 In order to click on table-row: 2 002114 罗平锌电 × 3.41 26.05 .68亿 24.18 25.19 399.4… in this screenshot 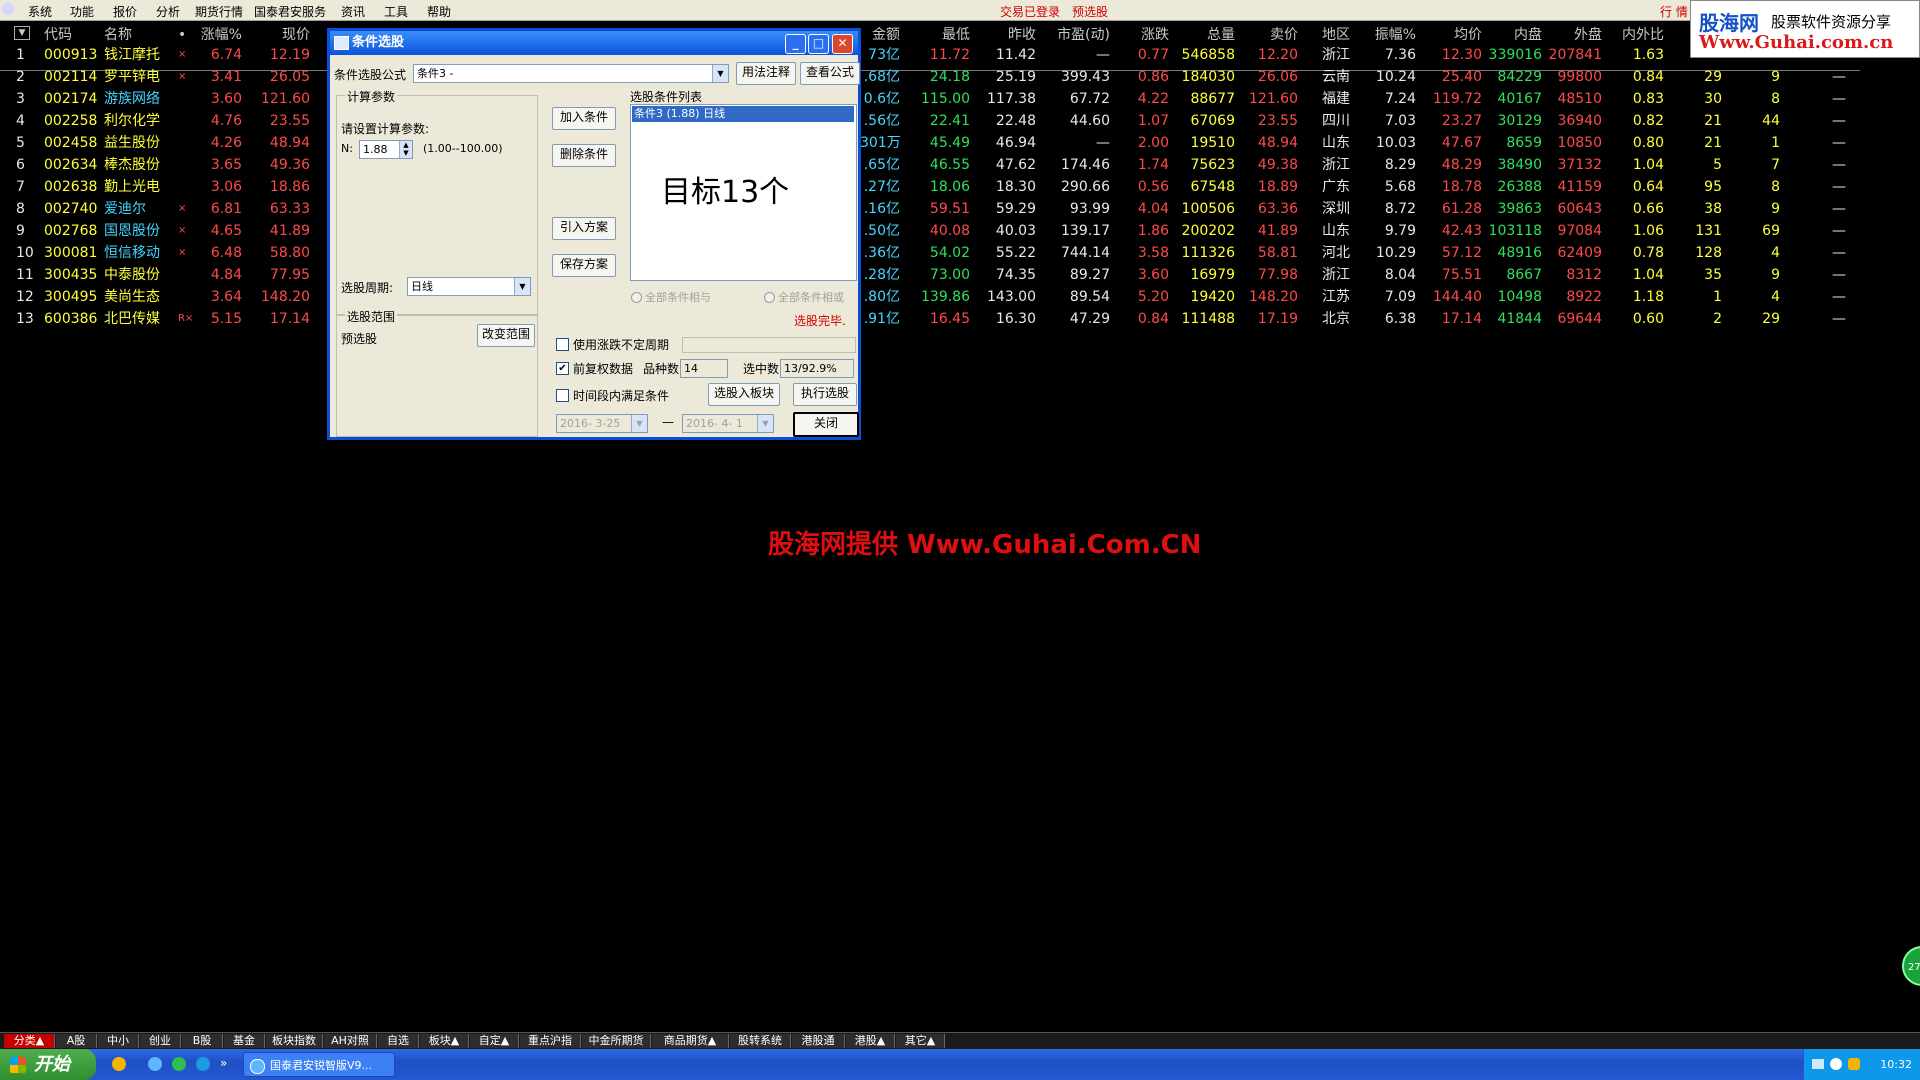, I will do `click(960, 77)`.